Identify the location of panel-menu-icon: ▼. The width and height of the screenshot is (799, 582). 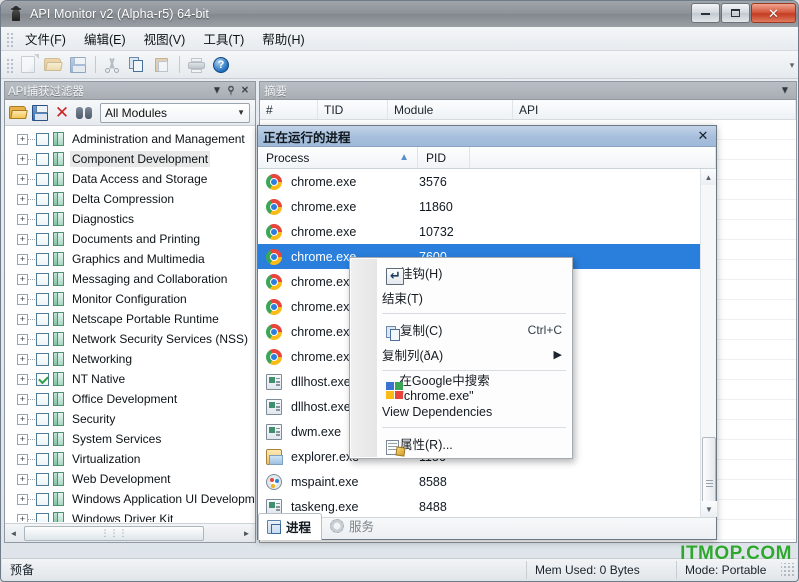
(217, 90).